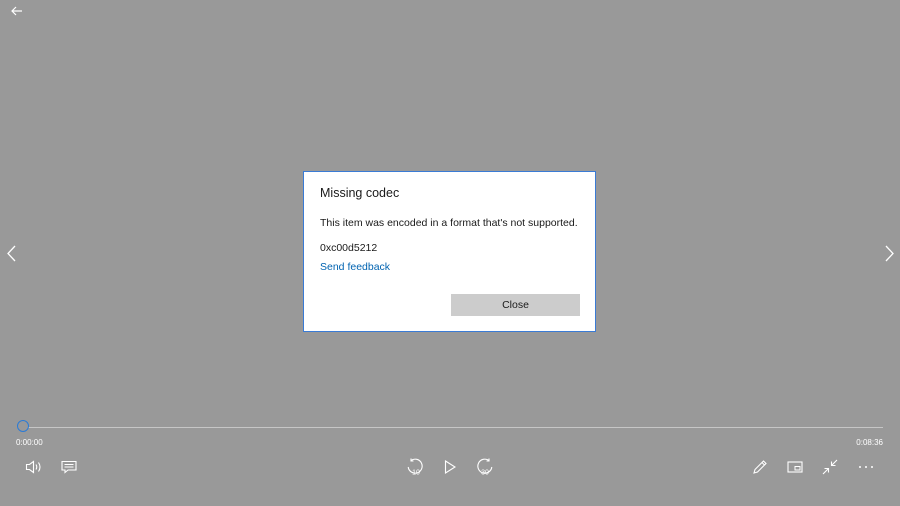 The height and width of the screenshot is (506, 900). I want to click on previous-button, so click(11, 253).